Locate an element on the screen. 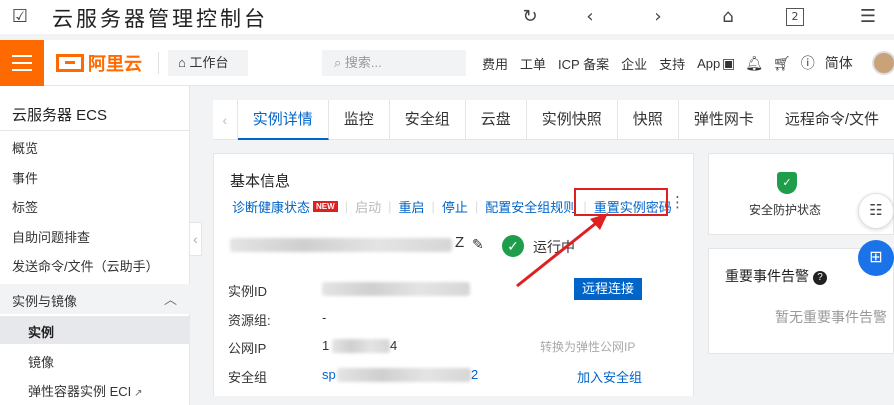 This screenshot has width=894, height=405. help-icon: ? is located at coordinates (820, 278).